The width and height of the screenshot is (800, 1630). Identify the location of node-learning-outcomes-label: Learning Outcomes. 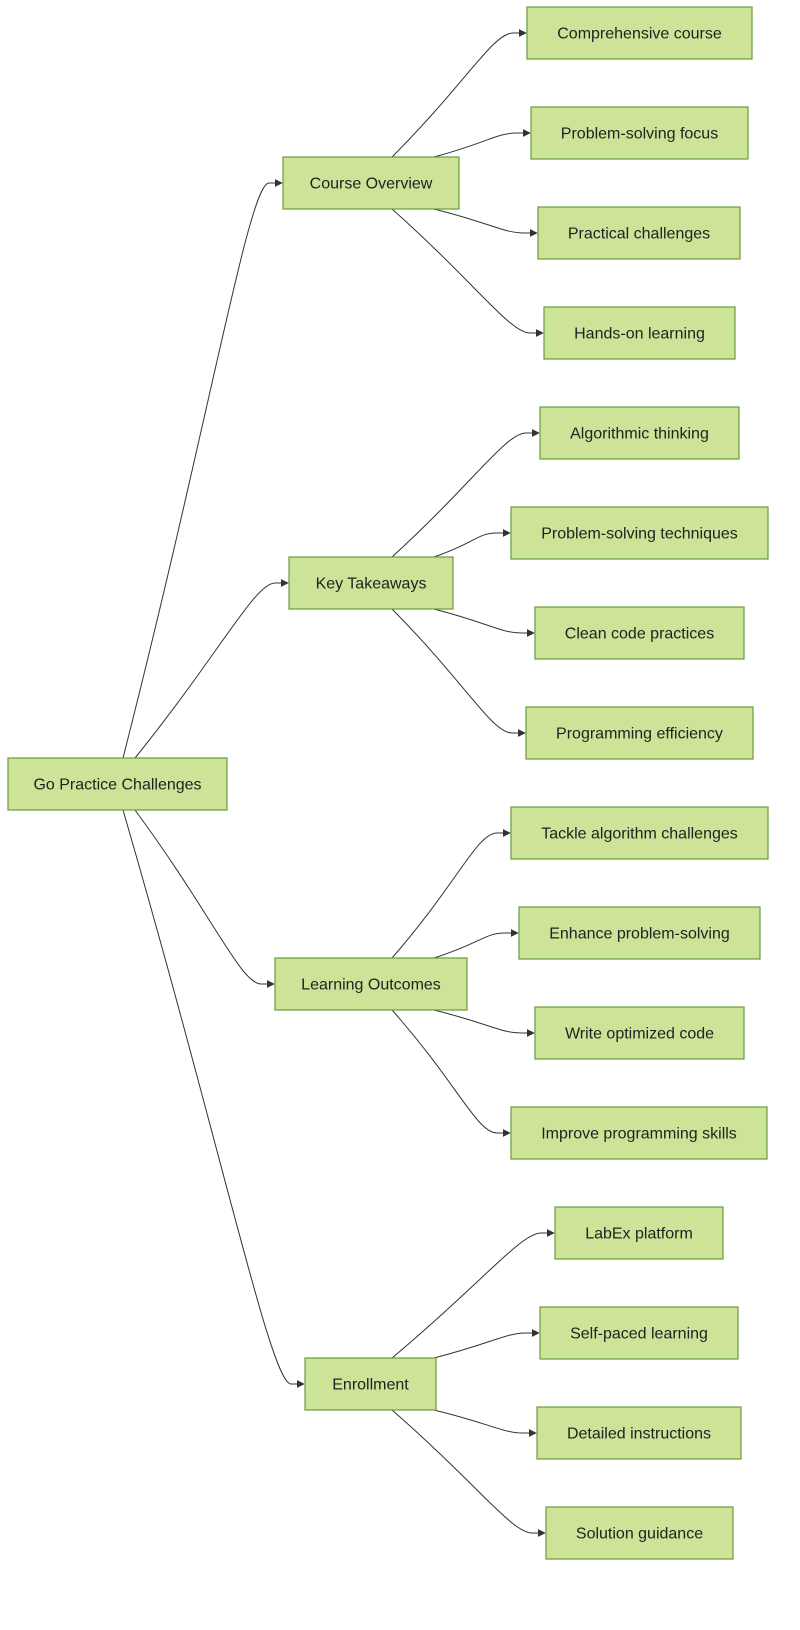
(371, 985).